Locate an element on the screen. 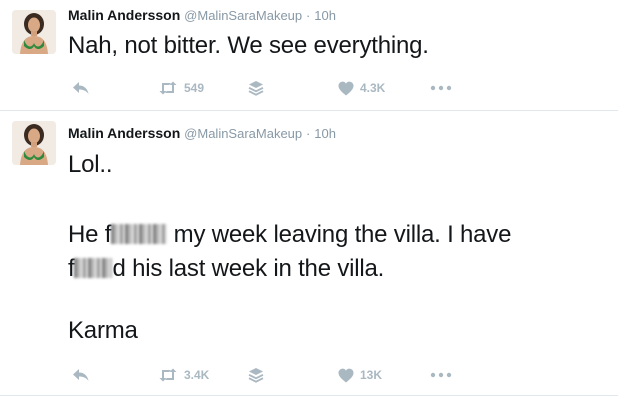 Image resolution: width=618 pixels, height=400 pixels. like-button: 4.3K is located at coordinates (361, 88).